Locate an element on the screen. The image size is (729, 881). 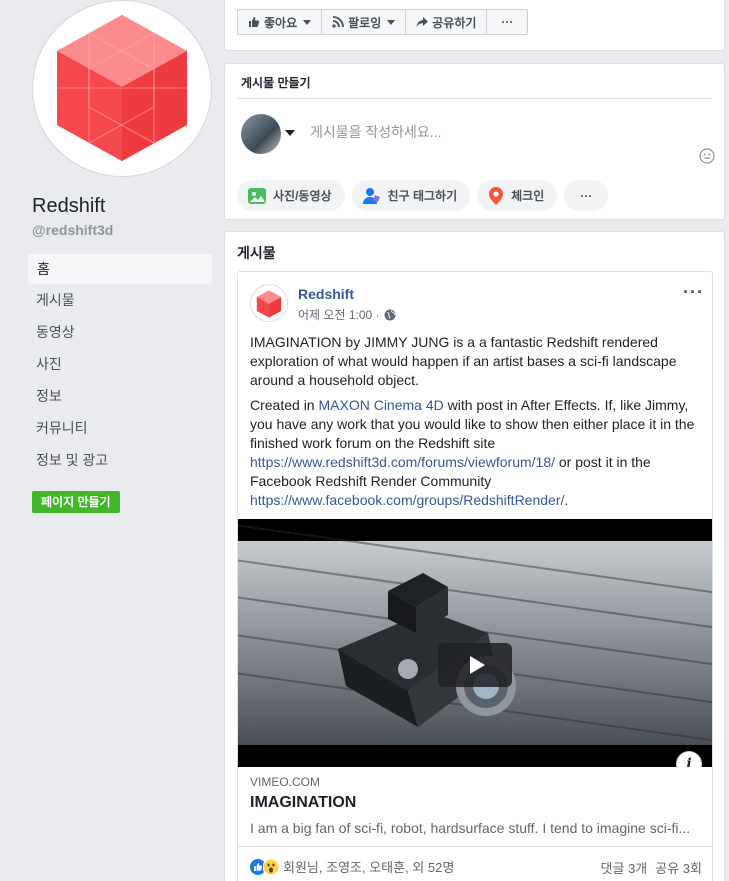
info-icon: i is located at coordinates (689, 759).